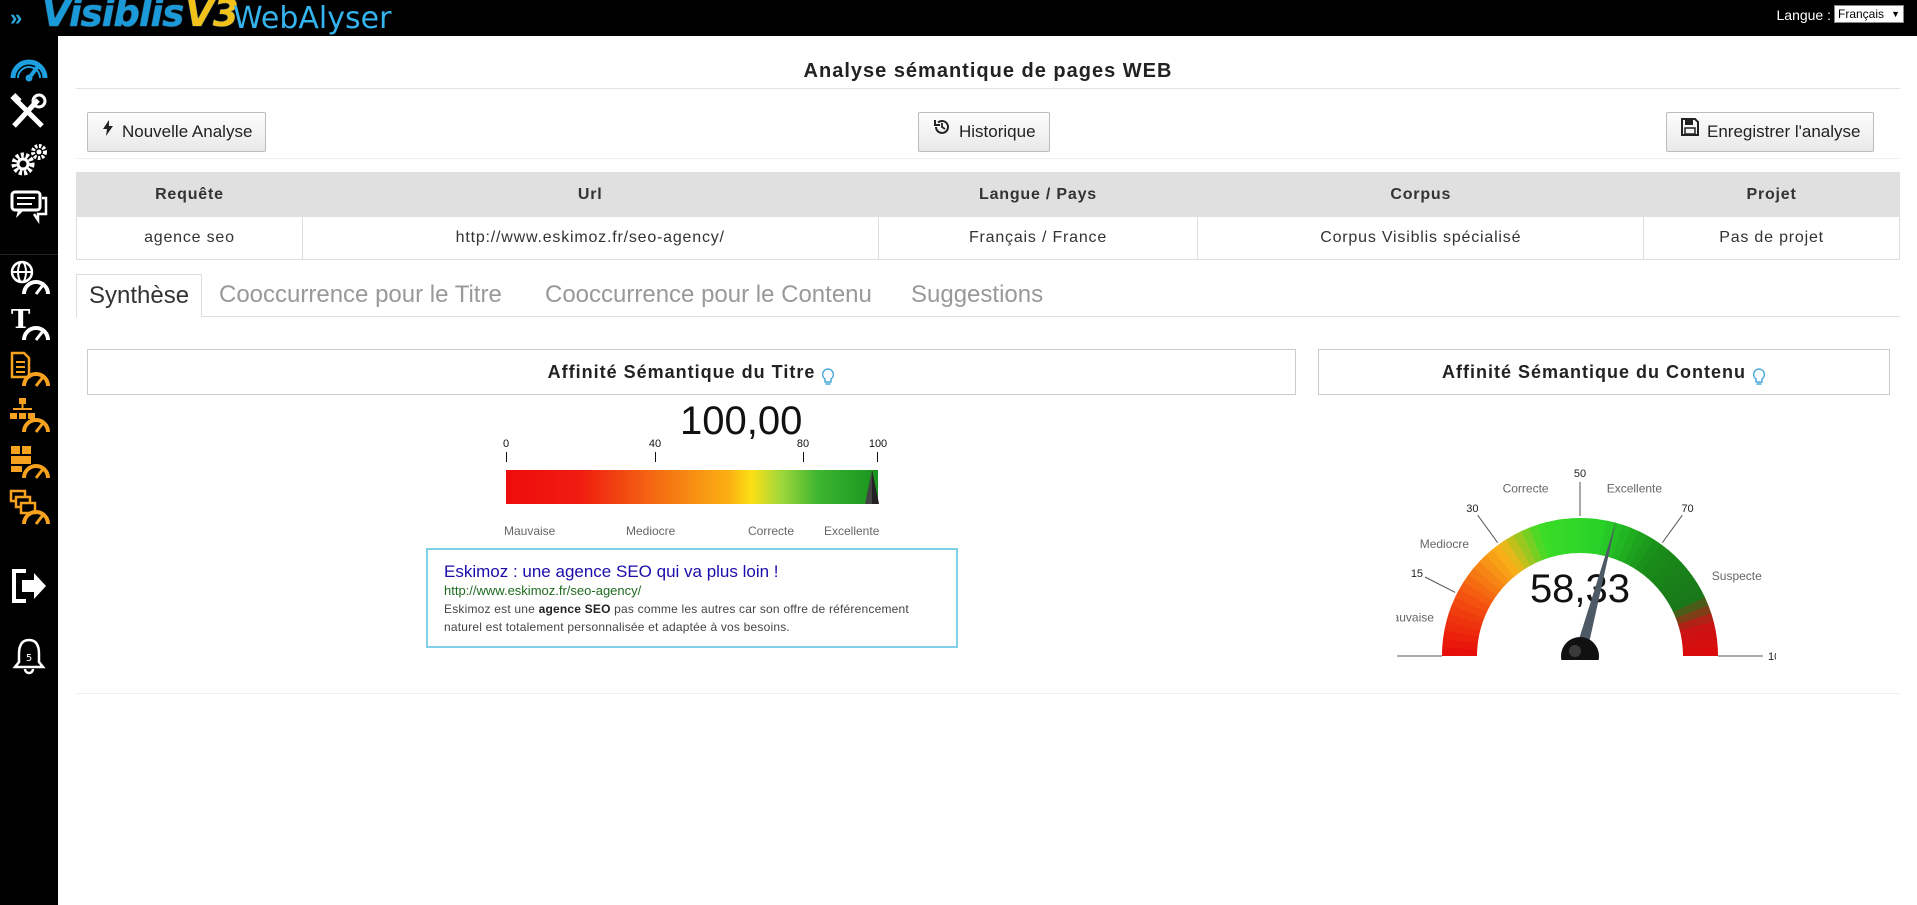  I want to click on column-header-query: Requête, so click(189, 194).